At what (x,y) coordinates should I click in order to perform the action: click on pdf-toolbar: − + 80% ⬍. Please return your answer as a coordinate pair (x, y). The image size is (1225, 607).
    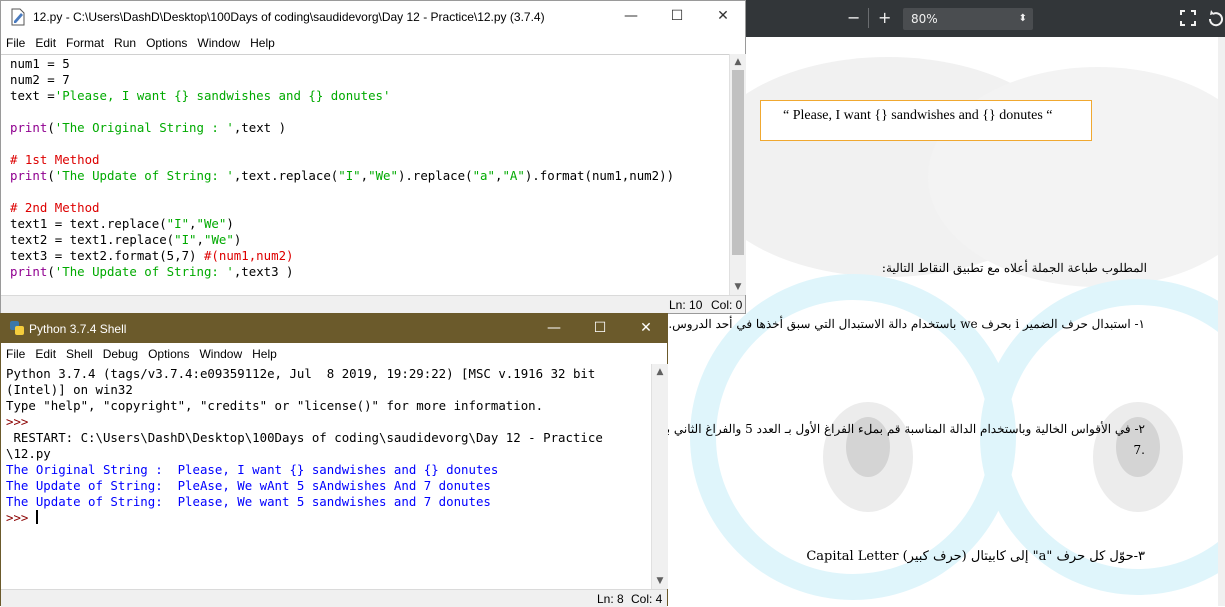
    Looking at the image, I should click on (985, 18).